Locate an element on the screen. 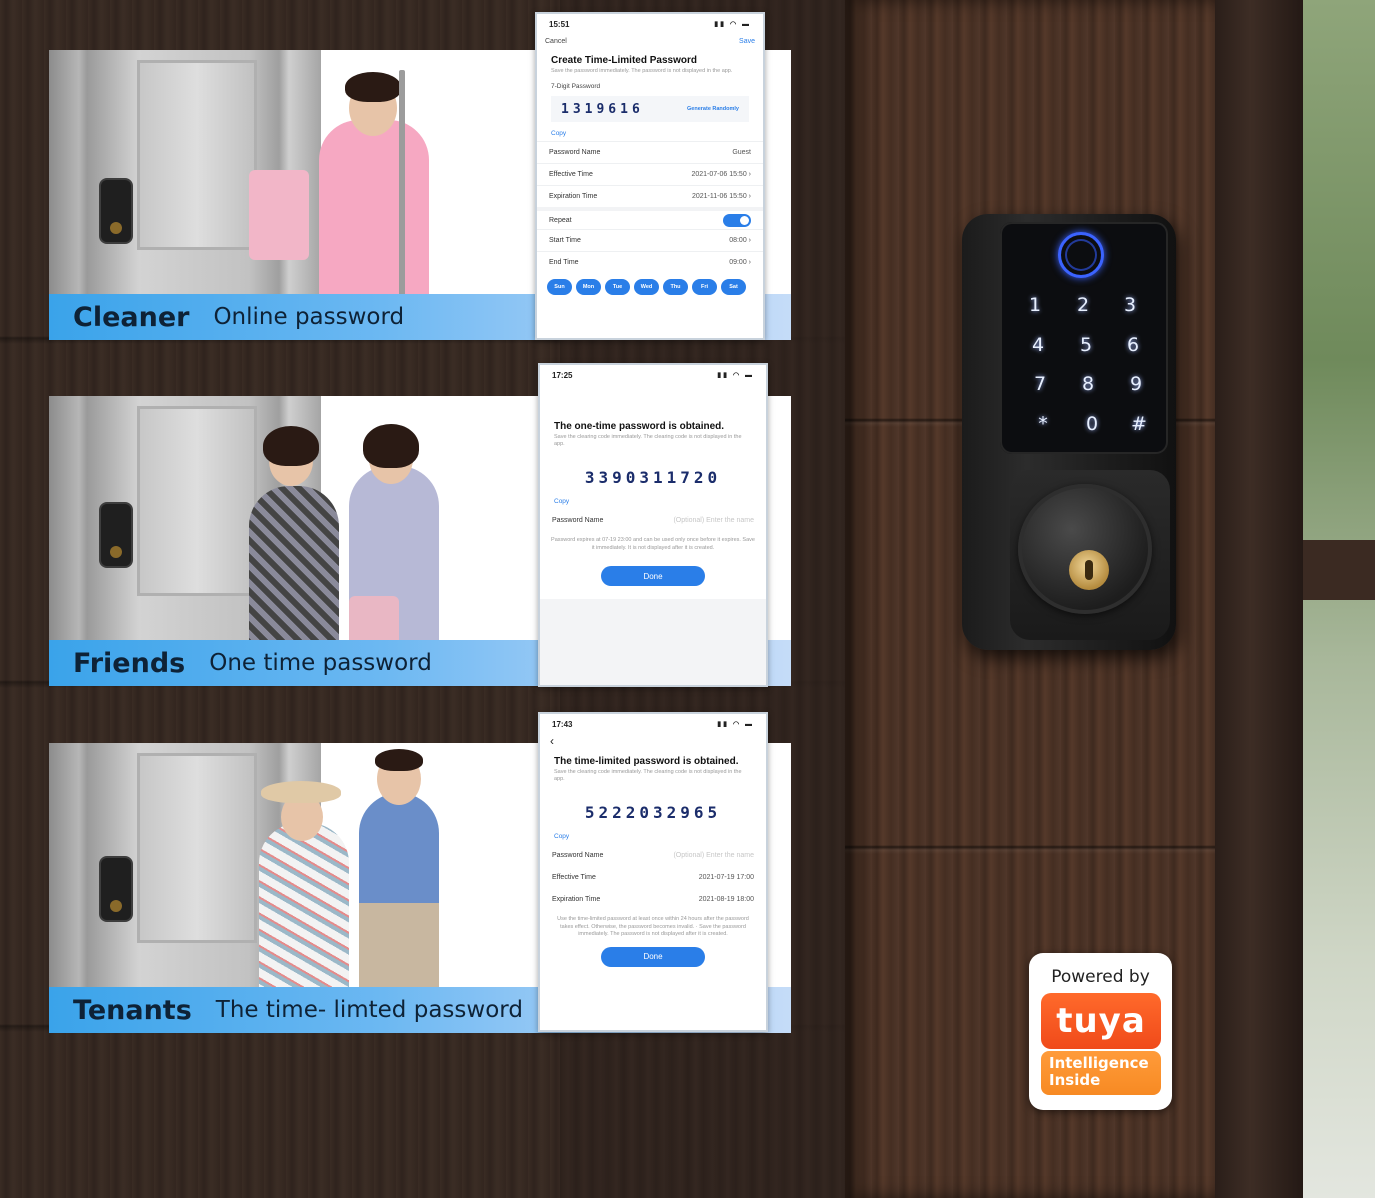 The image size is (1375, 1198). status-bar: 17:25 ▮▮ ◠ ▬ is located at coordinates (653, 375).